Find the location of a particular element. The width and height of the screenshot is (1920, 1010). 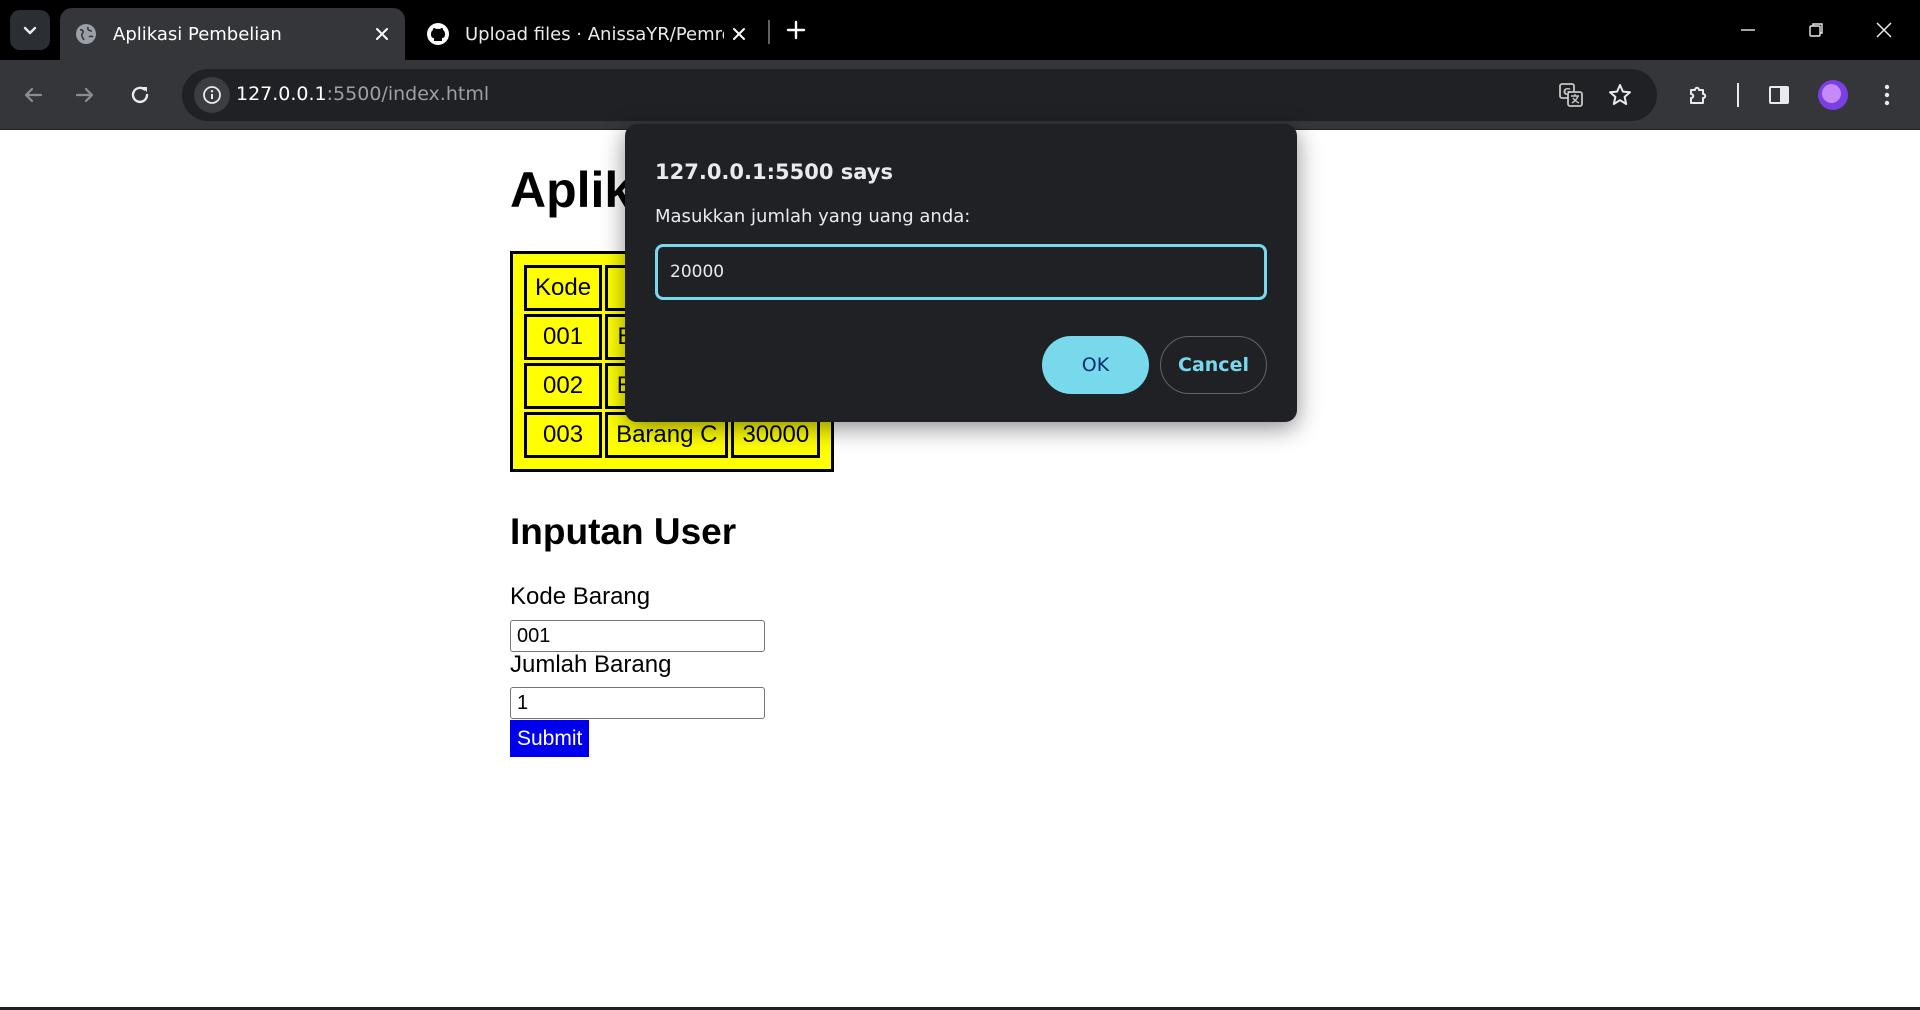

section-title: Inputan User is located at coordinates (623, 531).